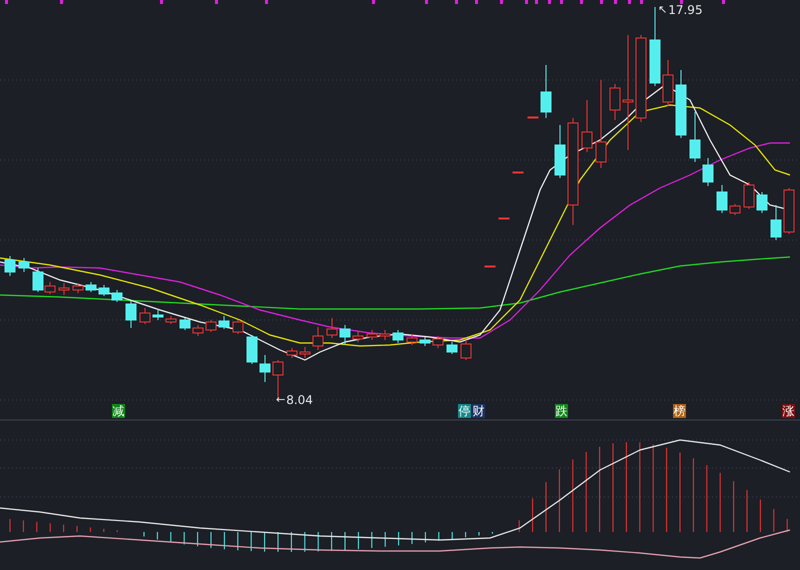 The image size is (800, 570). What do you see at coordinates (663, 10) in the screenshot?
I see `arrow-icon: ↖` at bounding box center [663, 10].